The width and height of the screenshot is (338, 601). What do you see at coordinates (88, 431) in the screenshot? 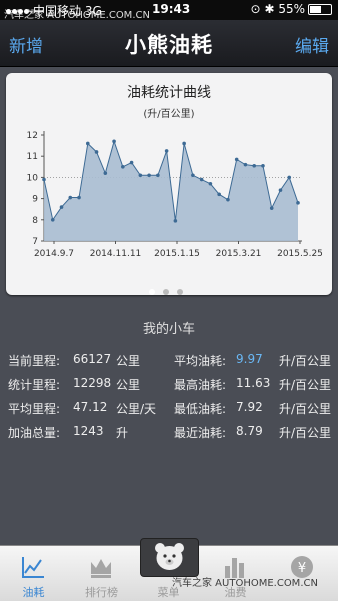
I see `stat-value: 1243` at bounding box center [88, 431].